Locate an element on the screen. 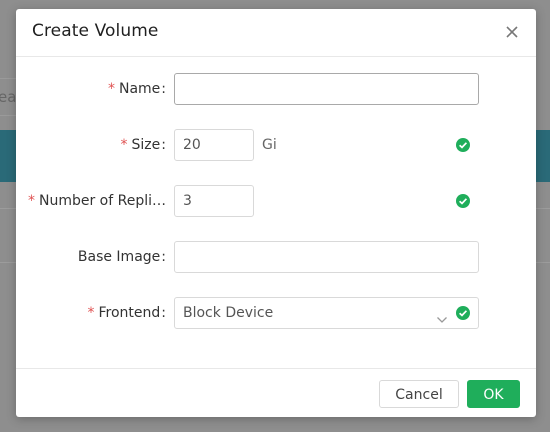 The image size is (550, 432). name-label-text: Name is located at coordinates (139, 89).